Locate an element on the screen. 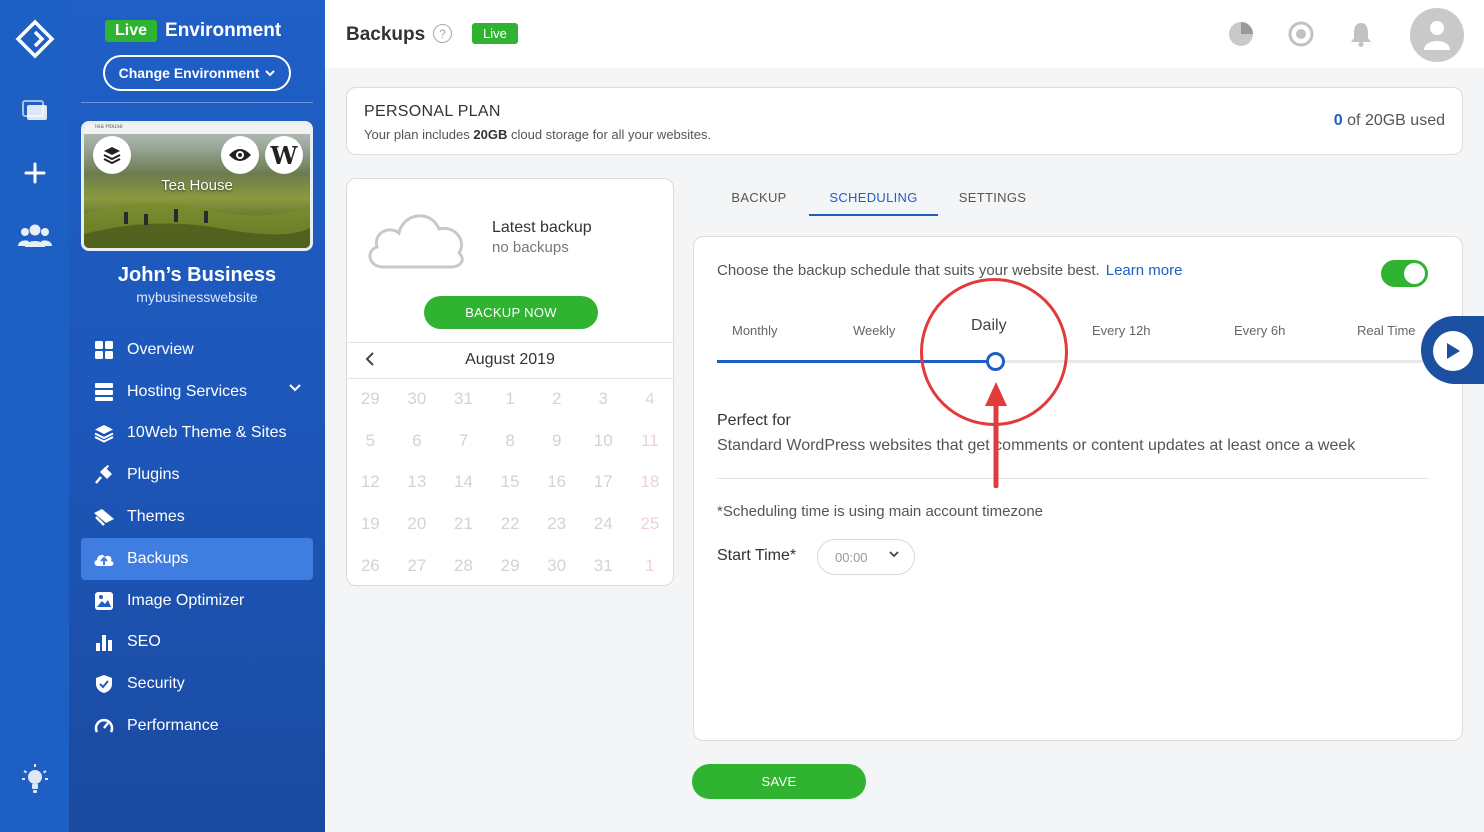 This screenshot has width=1484, height=832. tab-backup: BACKUP is located at coordinates (759, 198).